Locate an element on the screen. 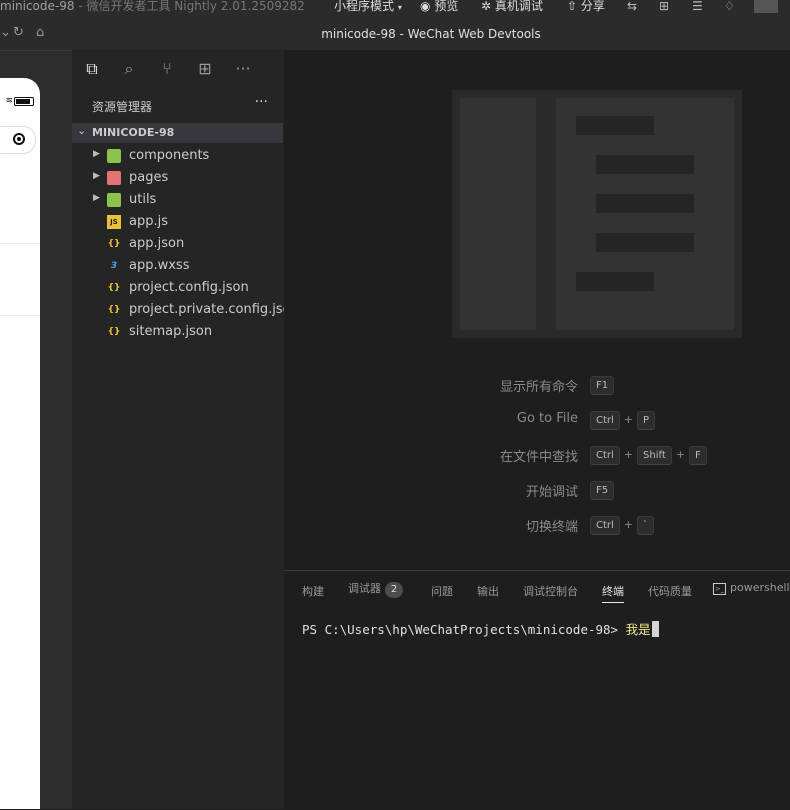 The width and height of the screenshot is (790, 810). key-cap: F is located at coordinates (697, 455).